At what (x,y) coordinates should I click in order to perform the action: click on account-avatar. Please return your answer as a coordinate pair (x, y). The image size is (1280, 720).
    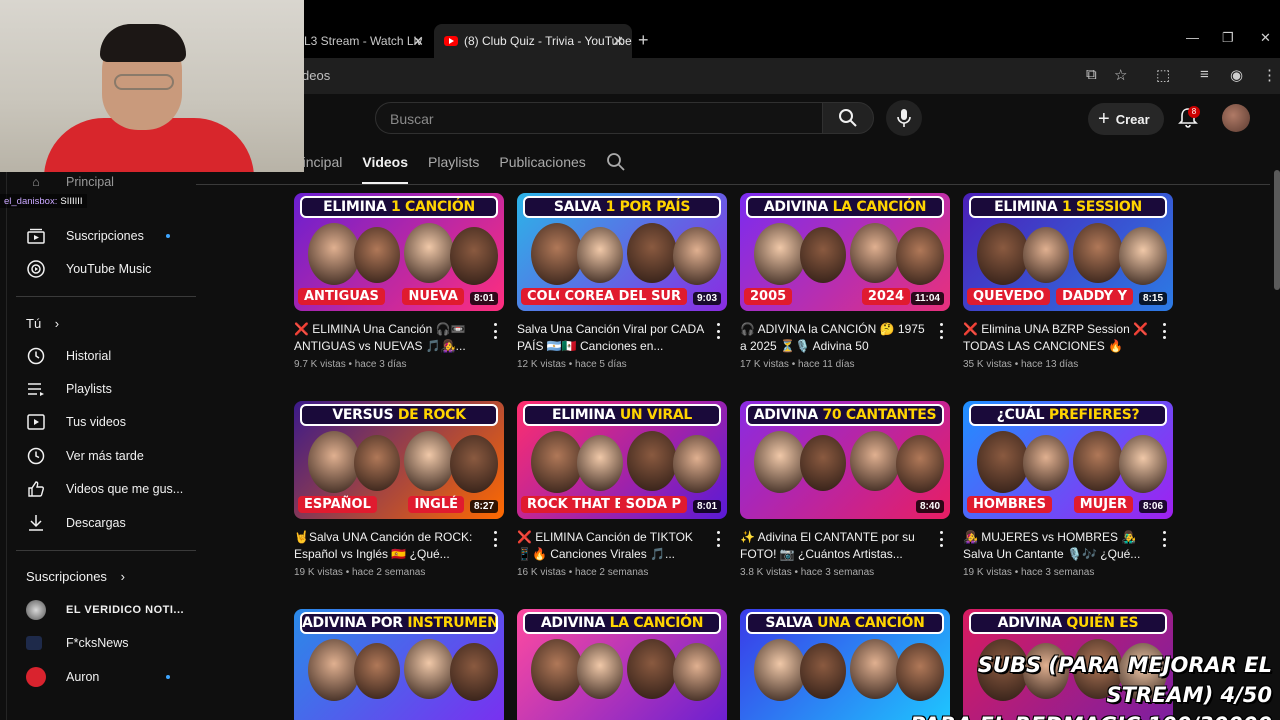
    Looking at the image, I should click on (1236, 118).